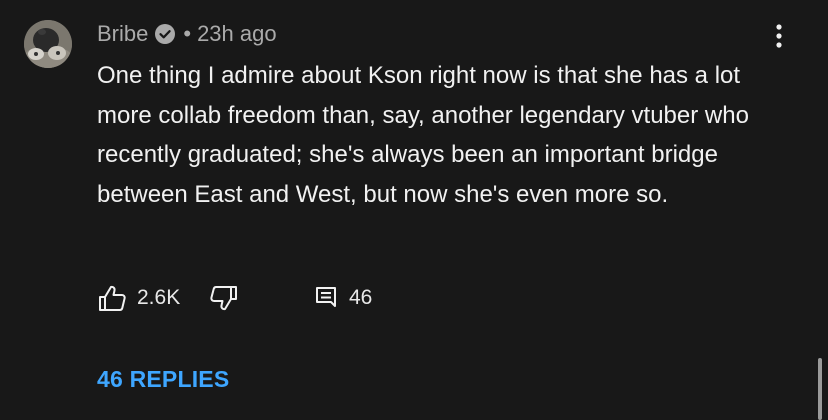 The height and width of the screenshot is (420, 828). What do you see at coordinates (112, 298) in the screenshot?
I see `thumbs-up-icon` at bounding box center [112, 298].